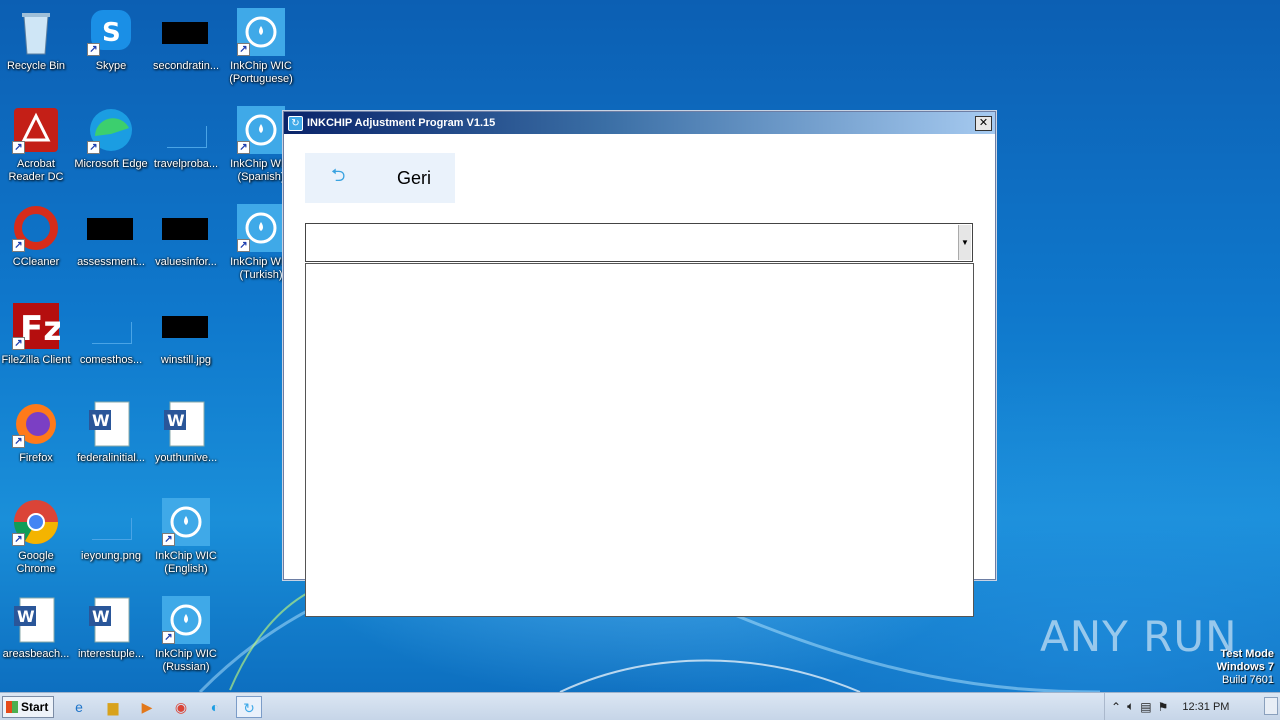 The width and height of the screenshot is (1280, 720). I want to click on ccleaner-icon: ↗, so click(36, 228).